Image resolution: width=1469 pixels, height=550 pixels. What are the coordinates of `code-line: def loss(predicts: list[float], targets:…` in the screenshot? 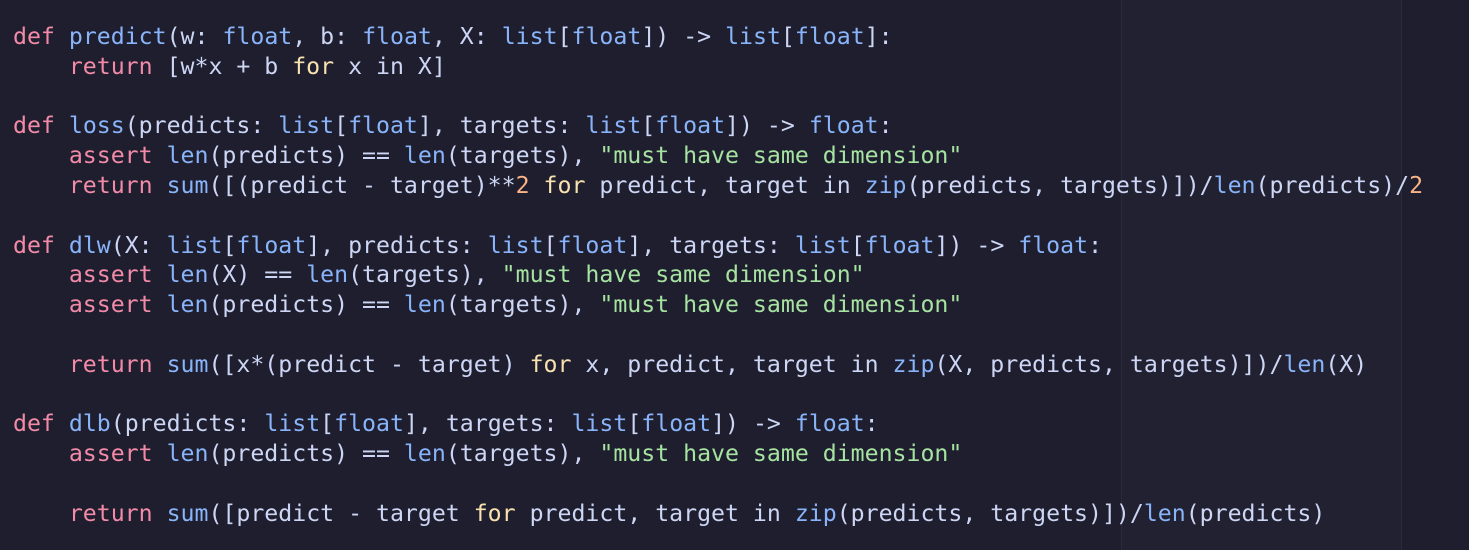 It's located at (718, 126).